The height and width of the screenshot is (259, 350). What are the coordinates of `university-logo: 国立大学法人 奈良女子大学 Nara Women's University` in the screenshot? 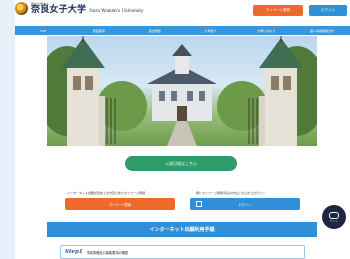 It's located at (79, 8).